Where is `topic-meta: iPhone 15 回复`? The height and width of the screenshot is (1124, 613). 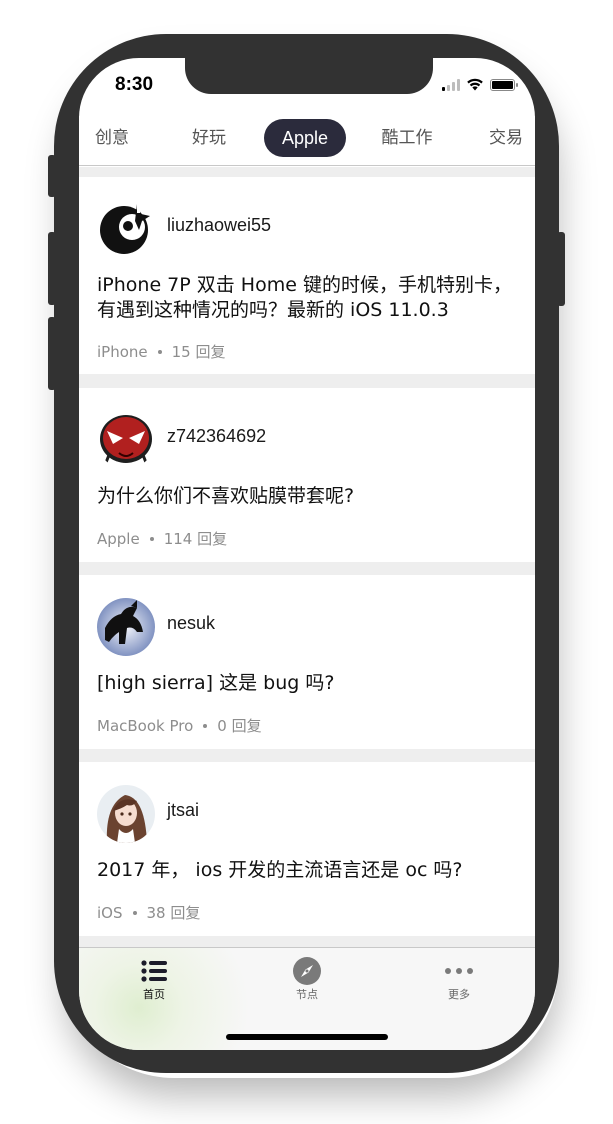 topic-meta: iPhone 15 回复 is located at coordinates (161, 351).